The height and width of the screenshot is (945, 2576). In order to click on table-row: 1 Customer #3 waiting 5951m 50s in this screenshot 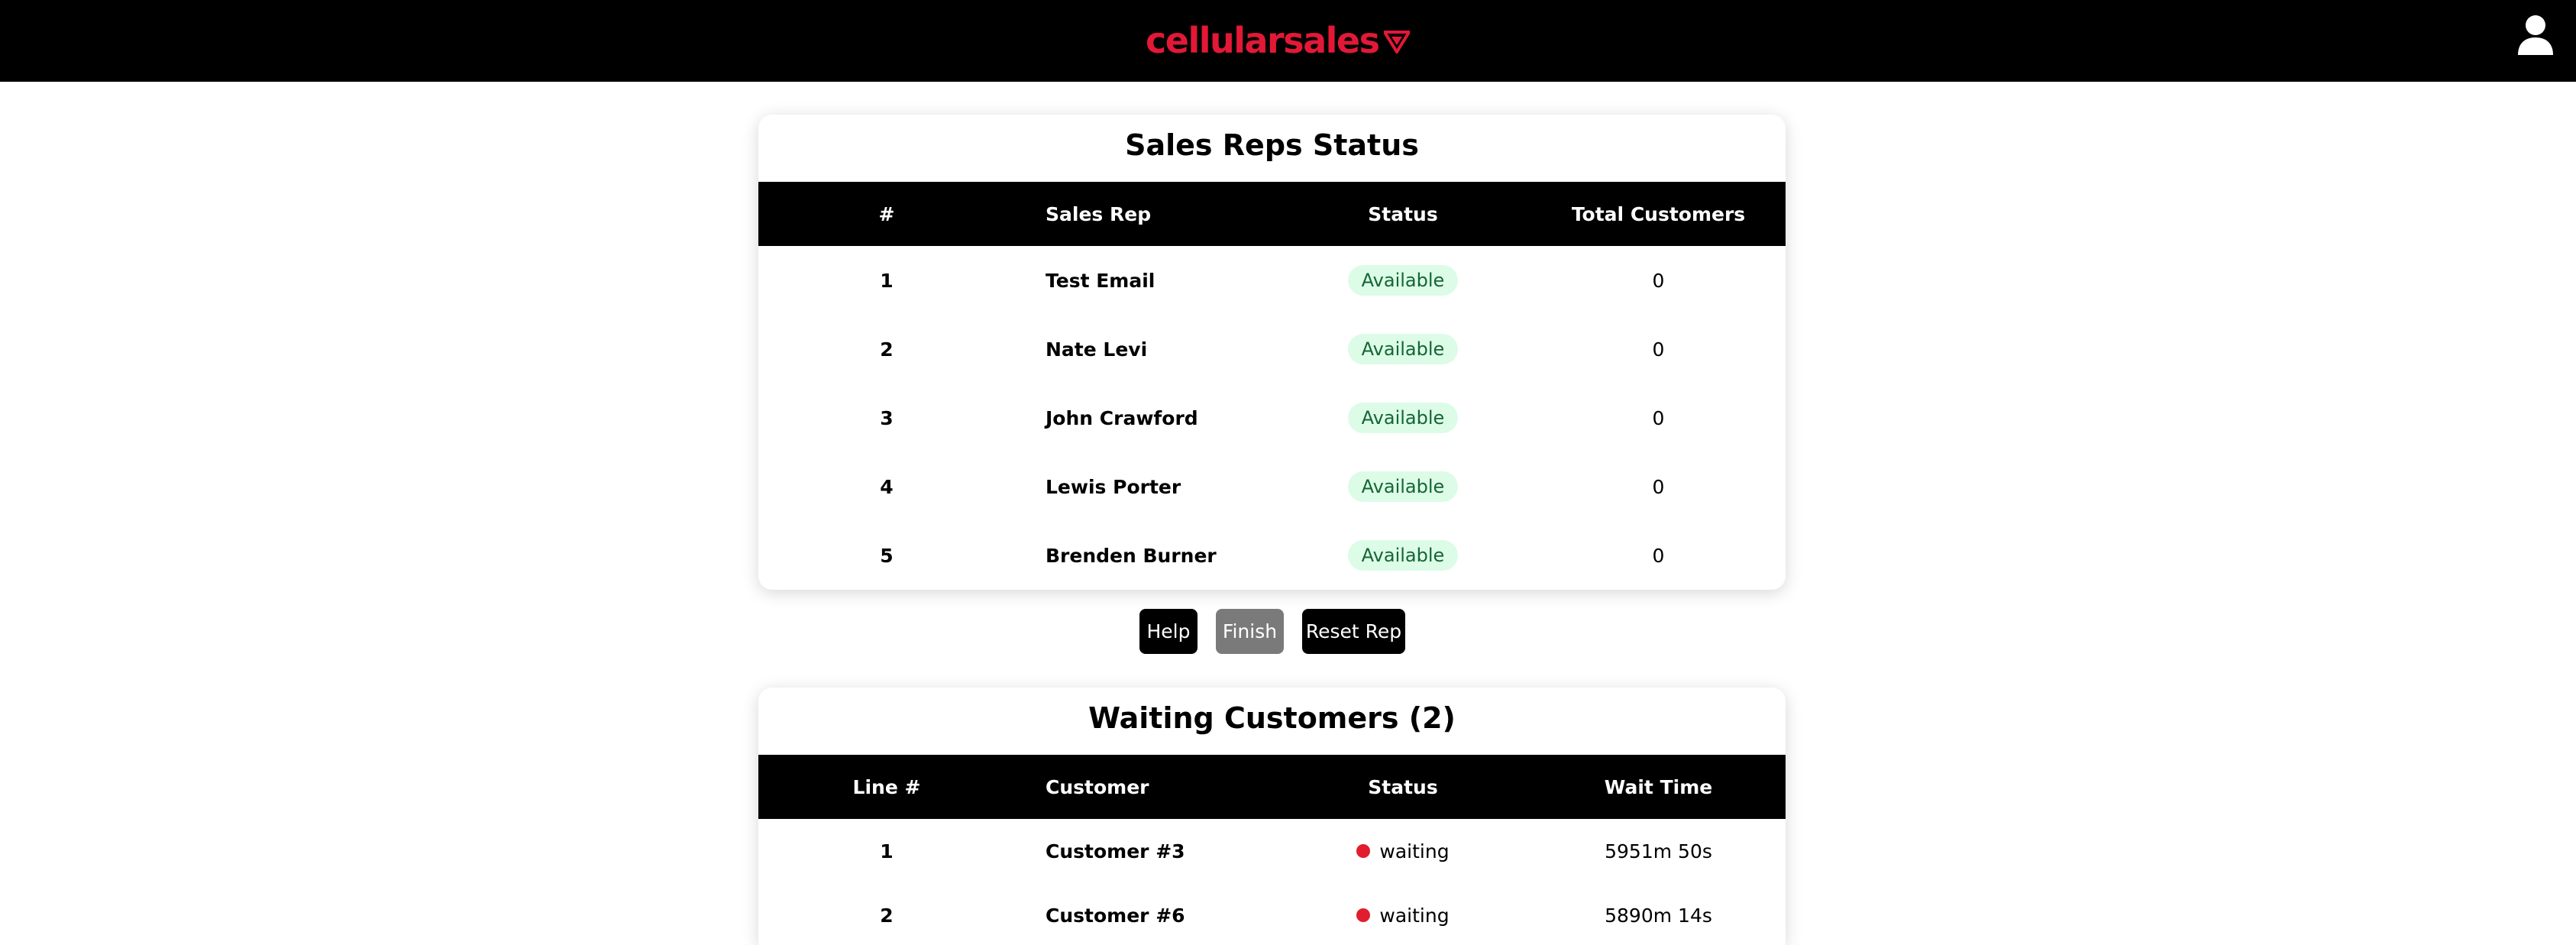, I will do `click(1272, 851)`.